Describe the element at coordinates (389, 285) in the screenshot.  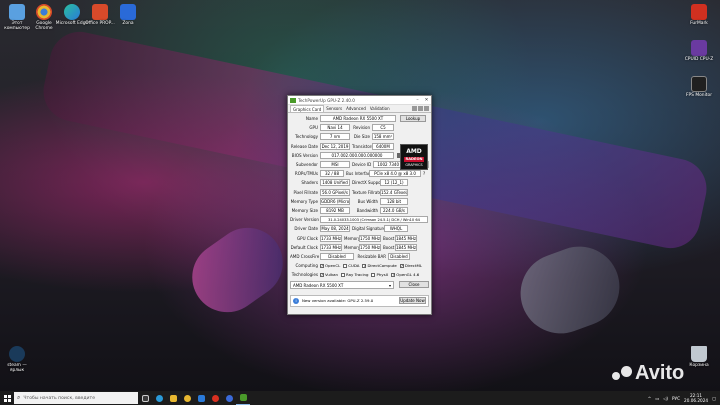
I see `chevron-down-icon: ▾` at that location.